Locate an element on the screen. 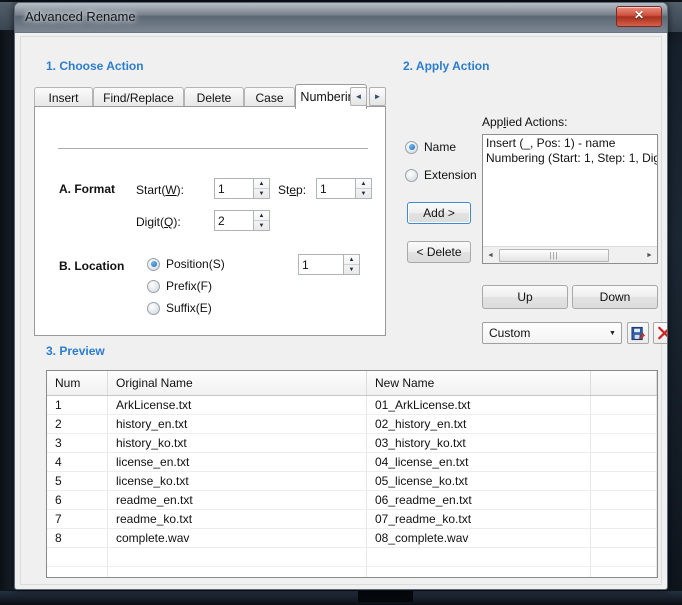 This screenshot has height=605, width=682. step-label: Step: is located at coordinates (292, 190).